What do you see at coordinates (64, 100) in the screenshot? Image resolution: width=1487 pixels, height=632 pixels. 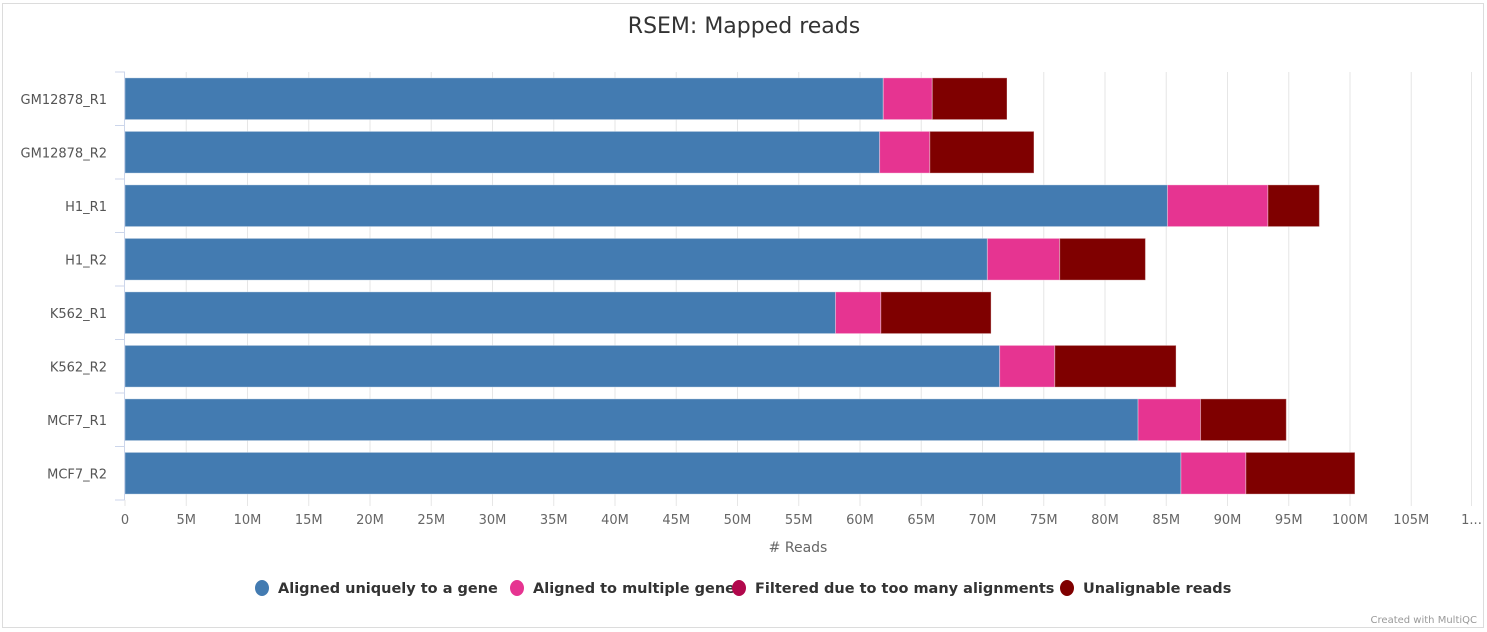 I see `category-label: GM12878_R1` at bounding box center [64, 100].